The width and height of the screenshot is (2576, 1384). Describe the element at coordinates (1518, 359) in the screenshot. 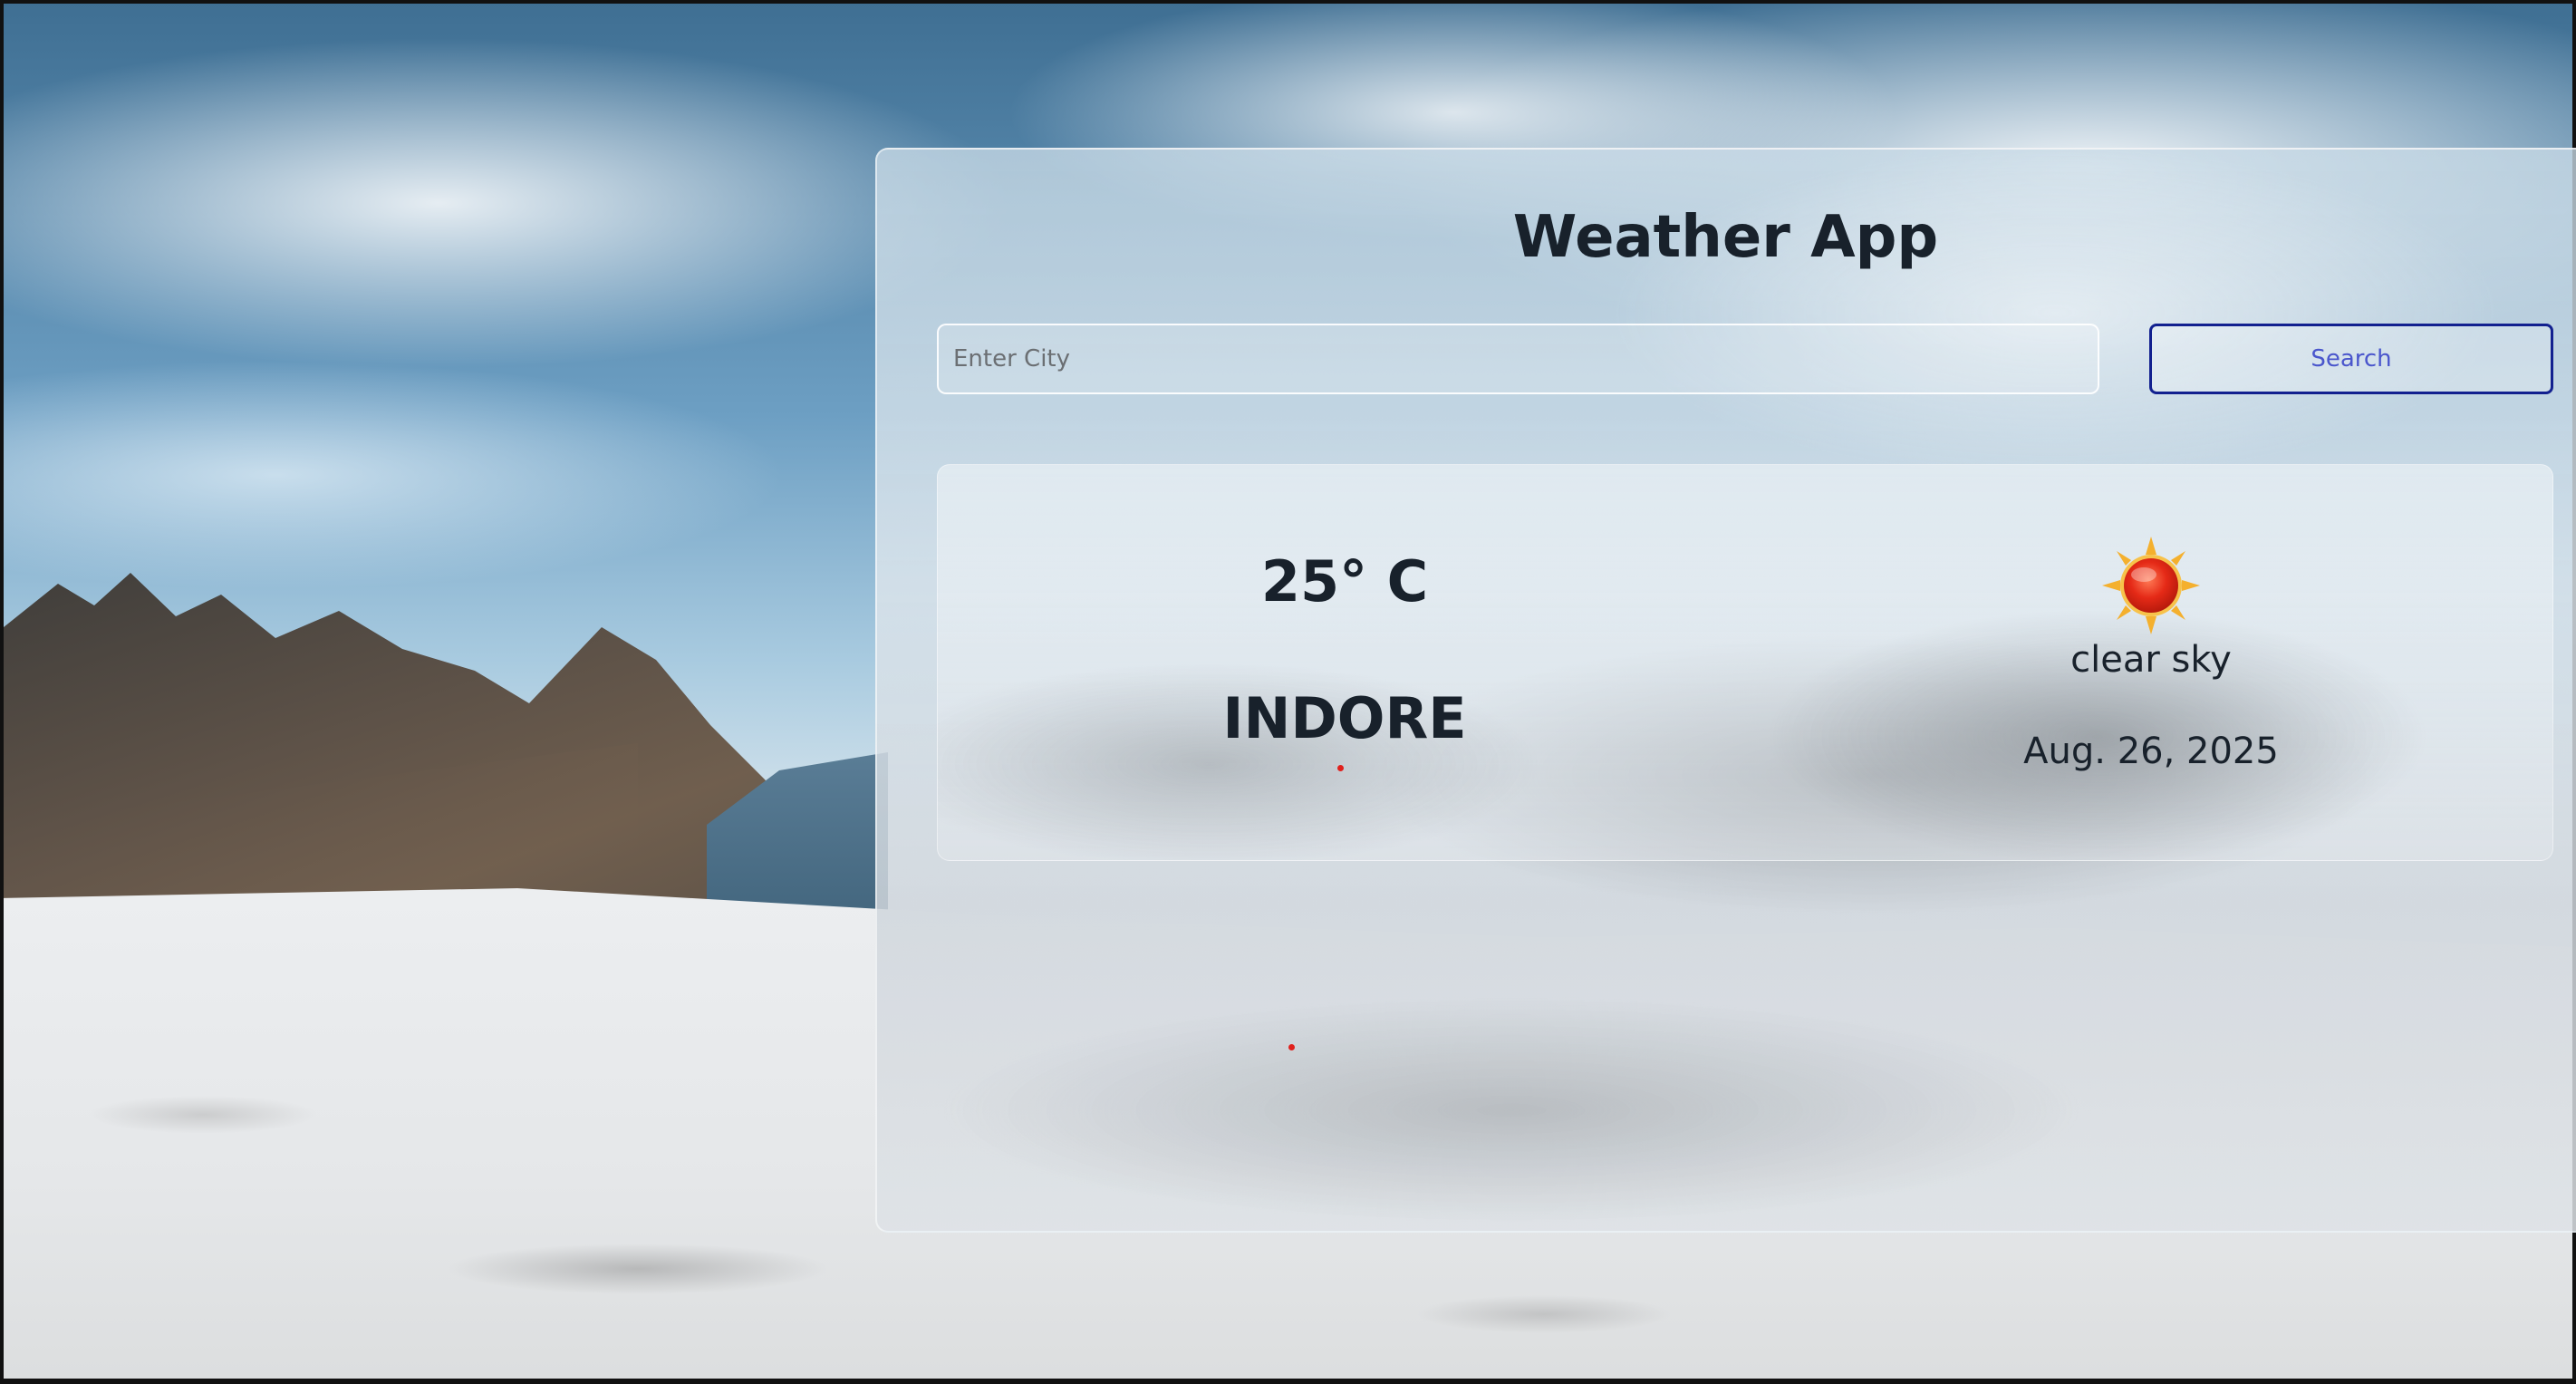

I see `city-search-input` at that location.